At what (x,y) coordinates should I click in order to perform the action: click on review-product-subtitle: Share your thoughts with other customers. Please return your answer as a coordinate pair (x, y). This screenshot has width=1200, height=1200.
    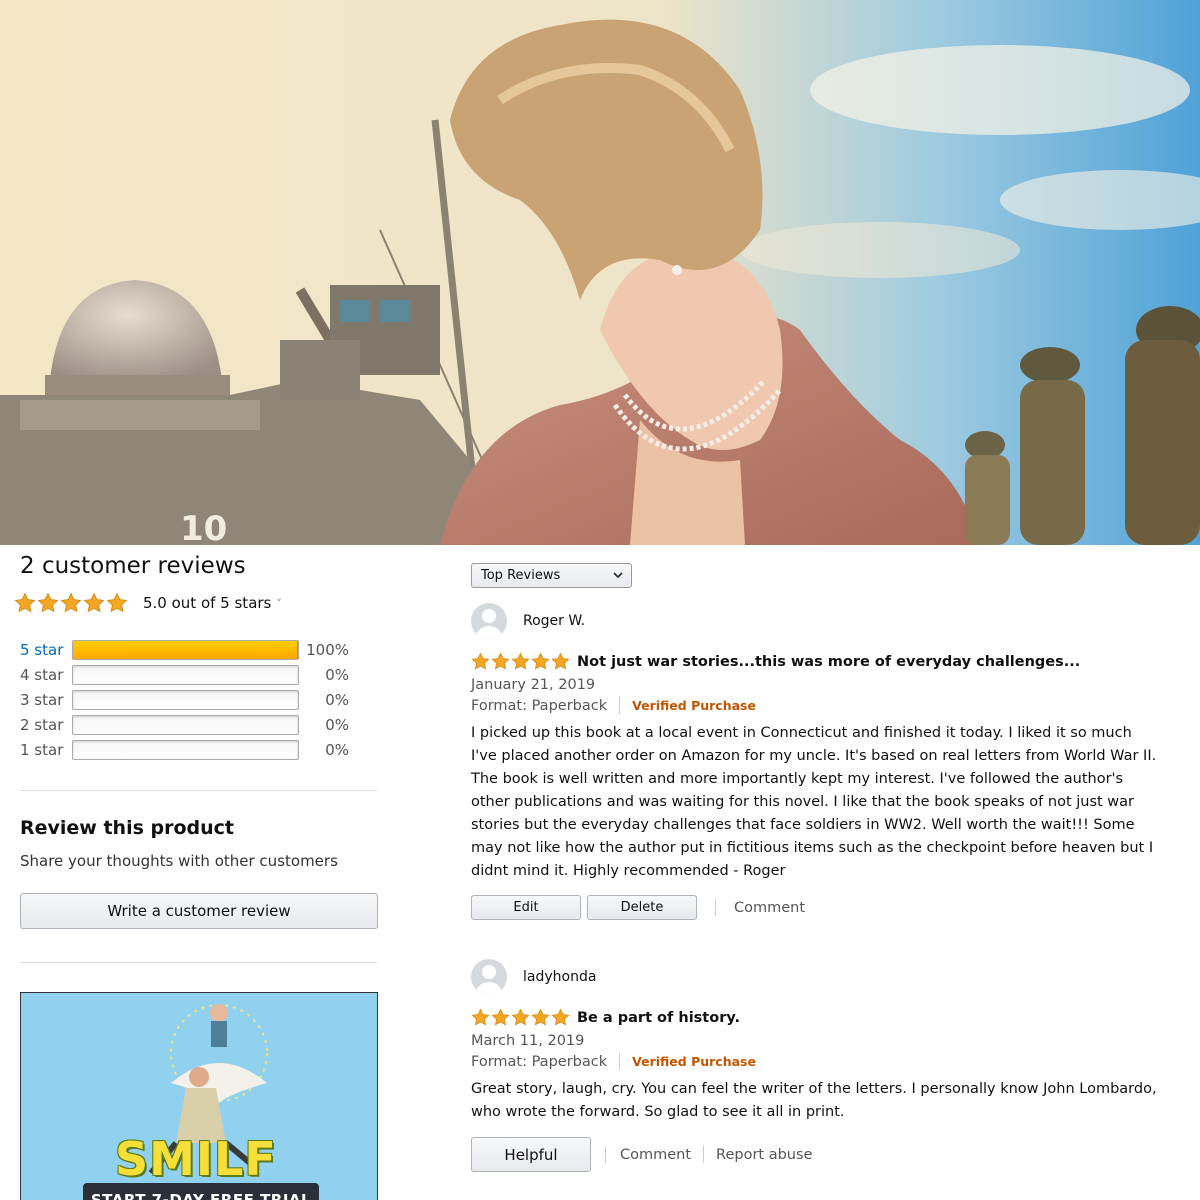
    Looking at the image, I should click on (179, 861).